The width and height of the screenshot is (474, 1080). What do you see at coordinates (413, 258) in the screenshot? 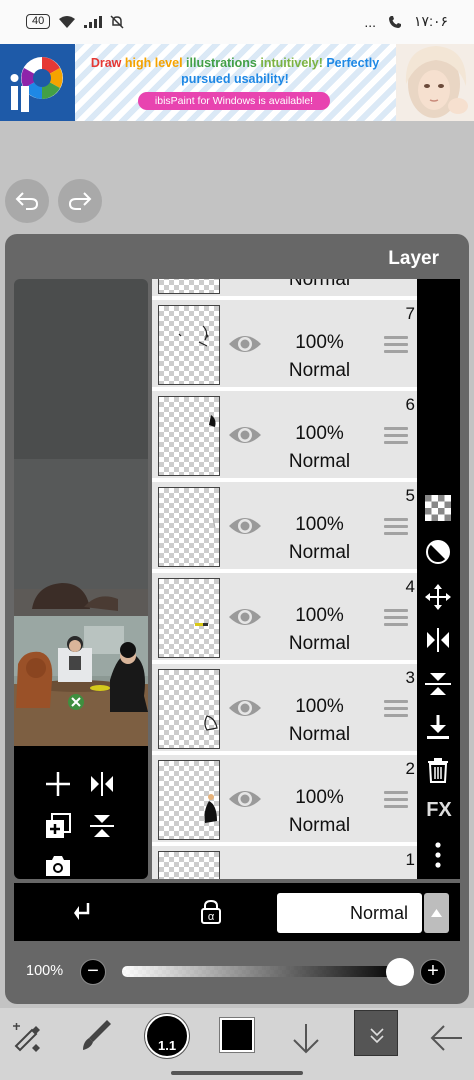
I see `panel-title: Layer` at bounding box center [413, 258].